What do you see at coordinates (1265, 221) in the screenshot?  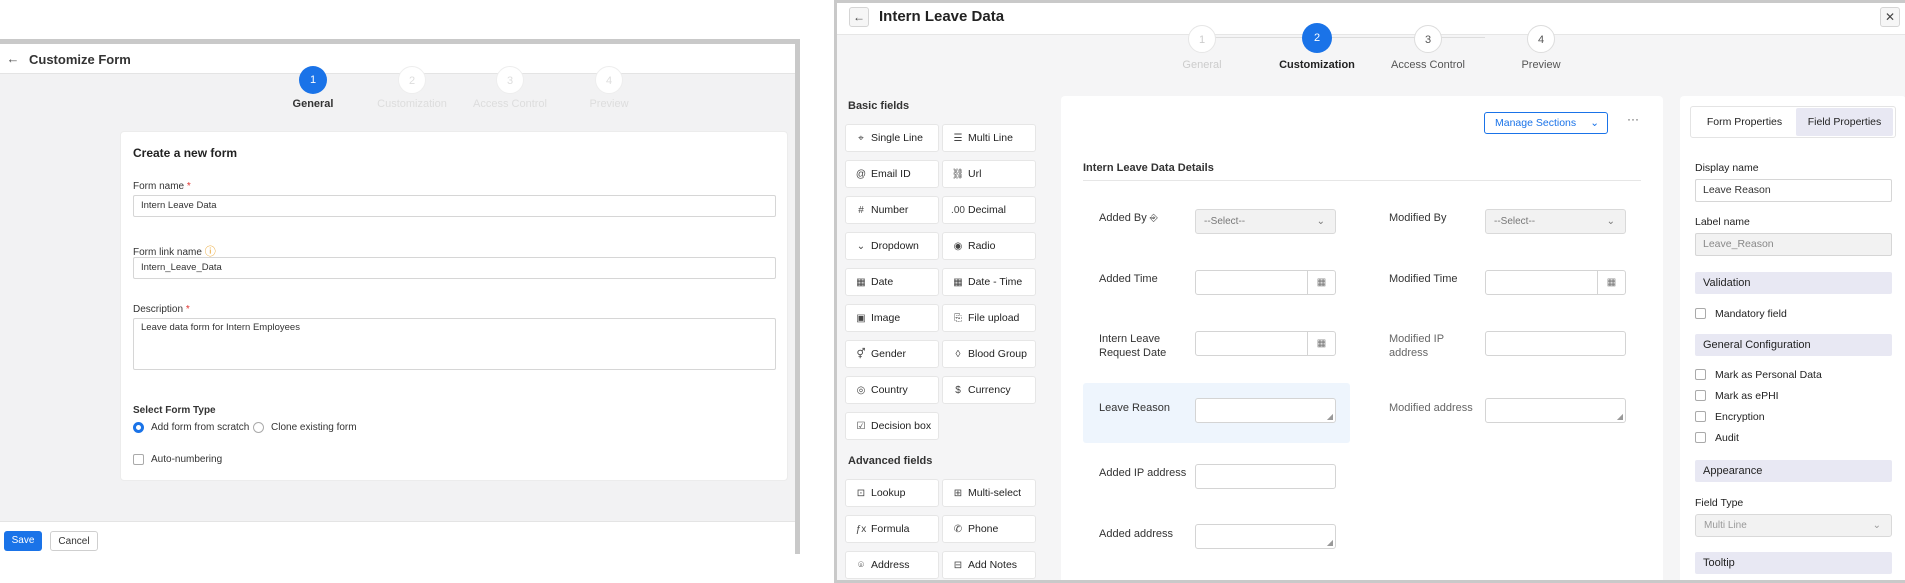 I see `added-by-select: --Select-- ⌄` at bounding box center [1265, 221].